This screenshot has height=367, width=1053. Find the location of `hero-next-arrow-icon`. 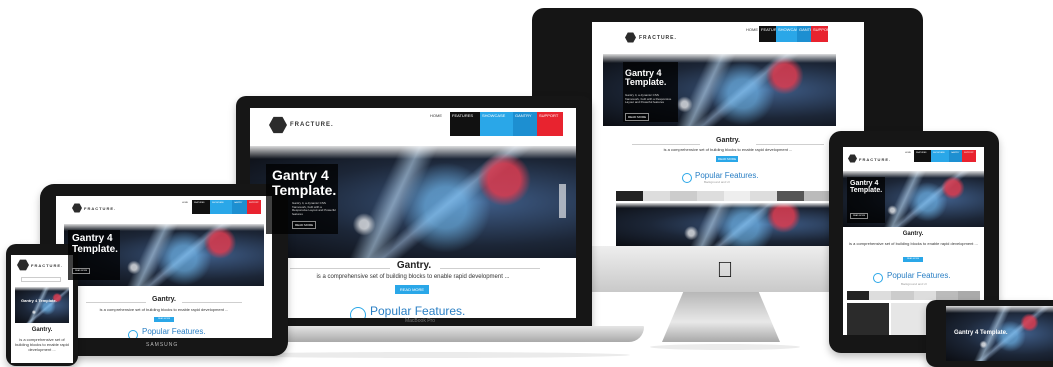

hero-next-arrow-icon is located at coordinates (562, 201).